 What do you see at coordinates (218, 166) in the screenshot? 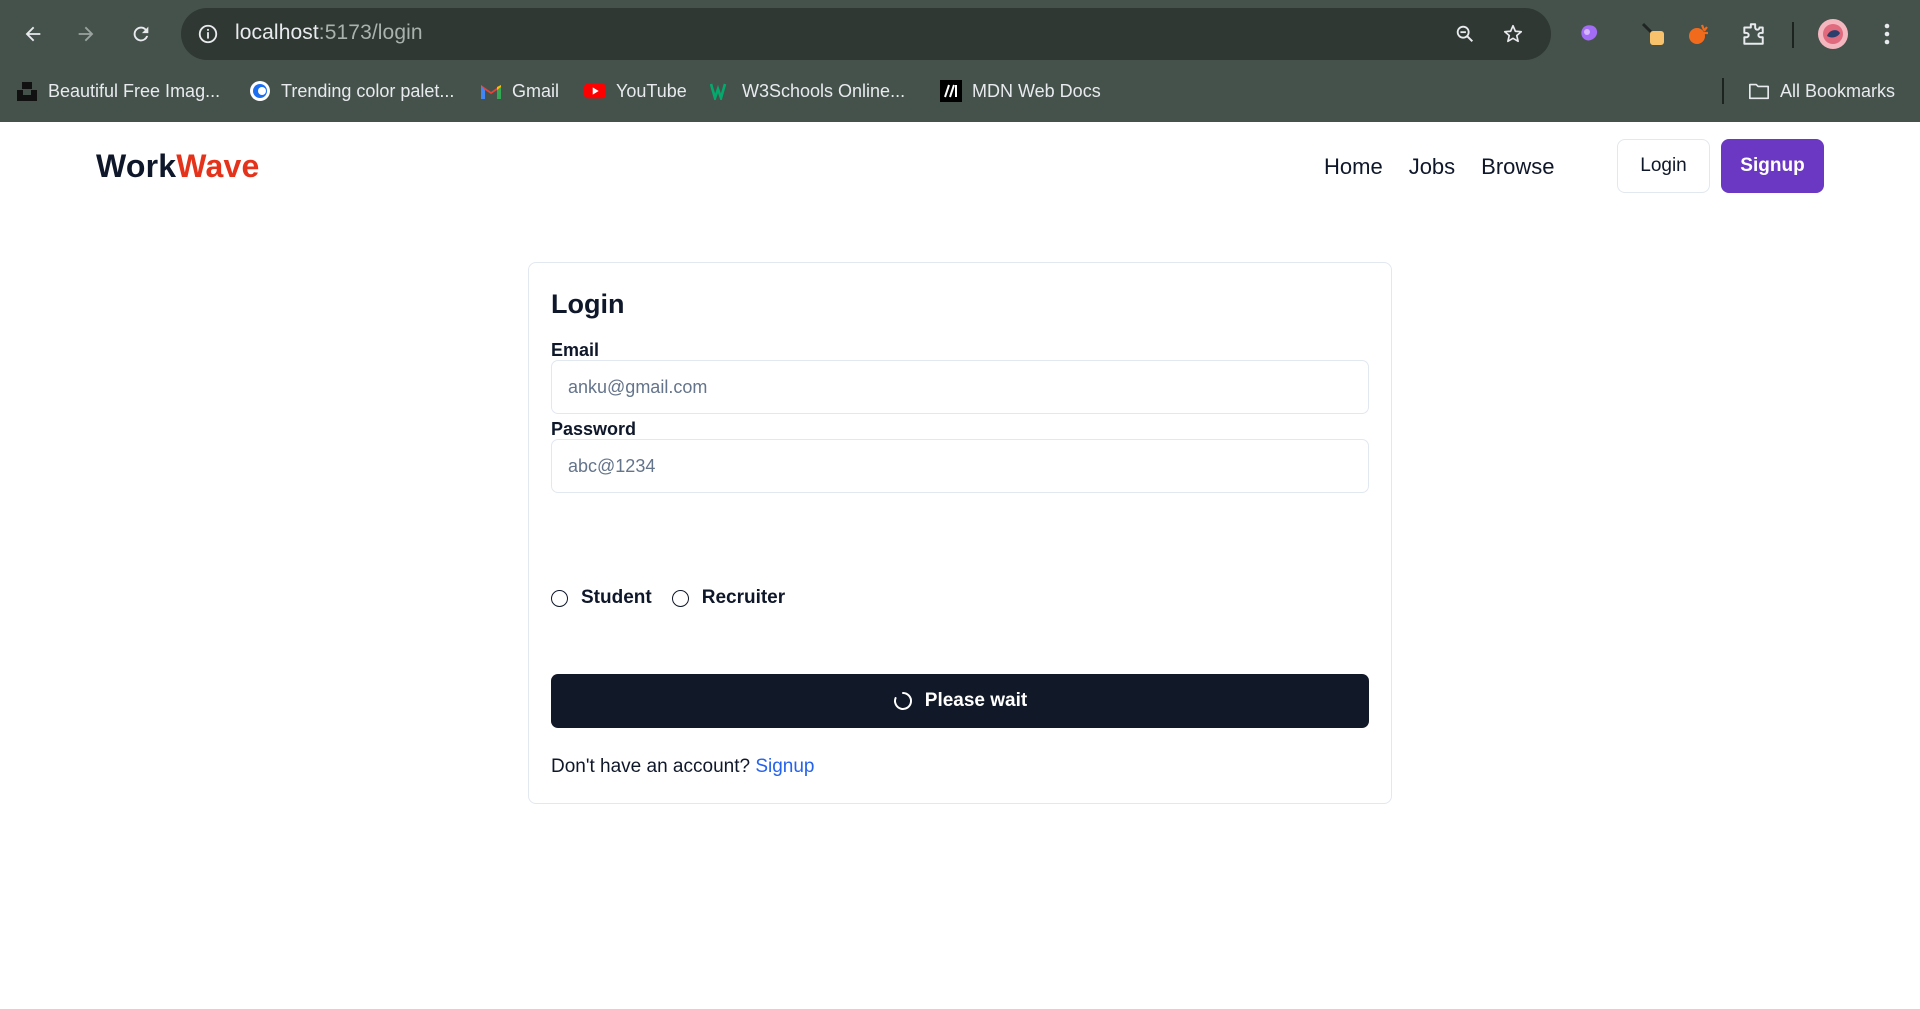
I see `logo-part2: Wave` at bounding box center [218, 166].